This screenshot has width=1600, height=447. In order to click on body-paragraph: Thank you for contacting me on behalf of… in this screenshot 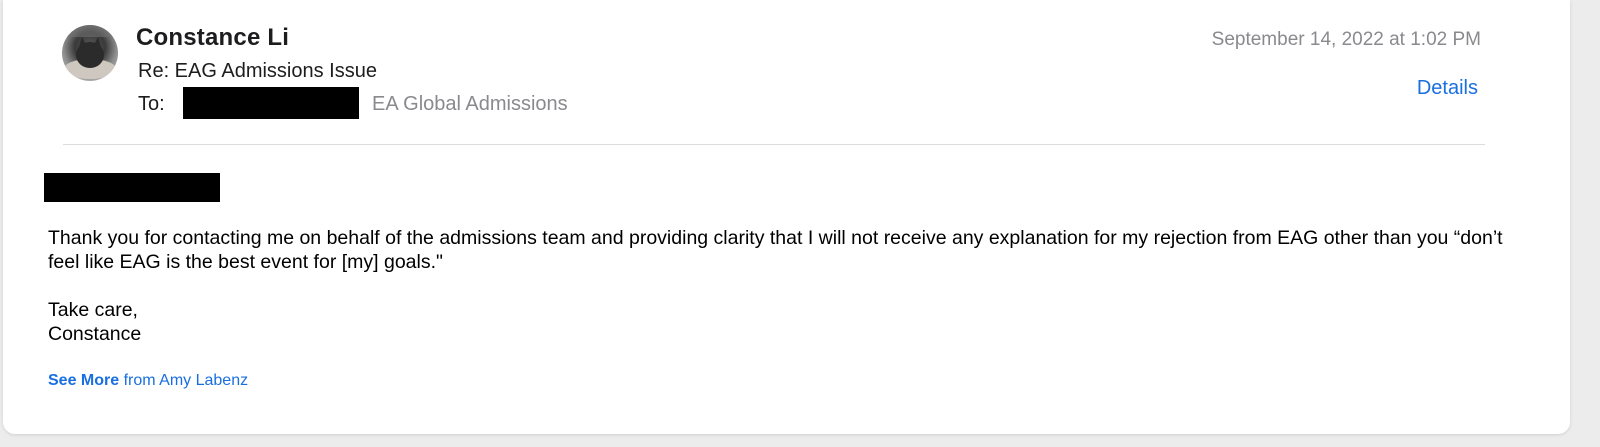, I will do `click(775, 250)`.